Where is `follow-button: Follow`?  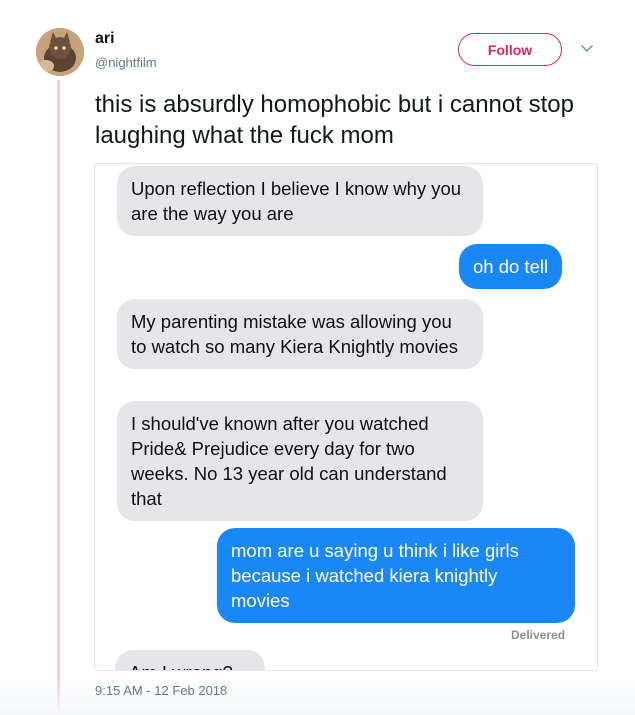
follow-button: Follow is located at coordinates (510, 49).